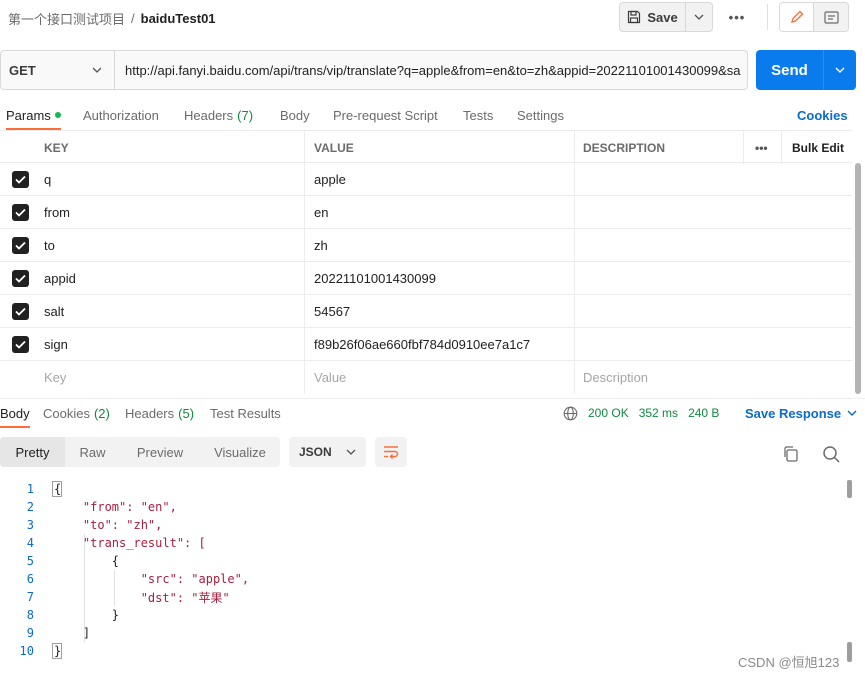 The height and width of the screenshot is (676, 865). I want to click on search-icon, so click(831, 454).